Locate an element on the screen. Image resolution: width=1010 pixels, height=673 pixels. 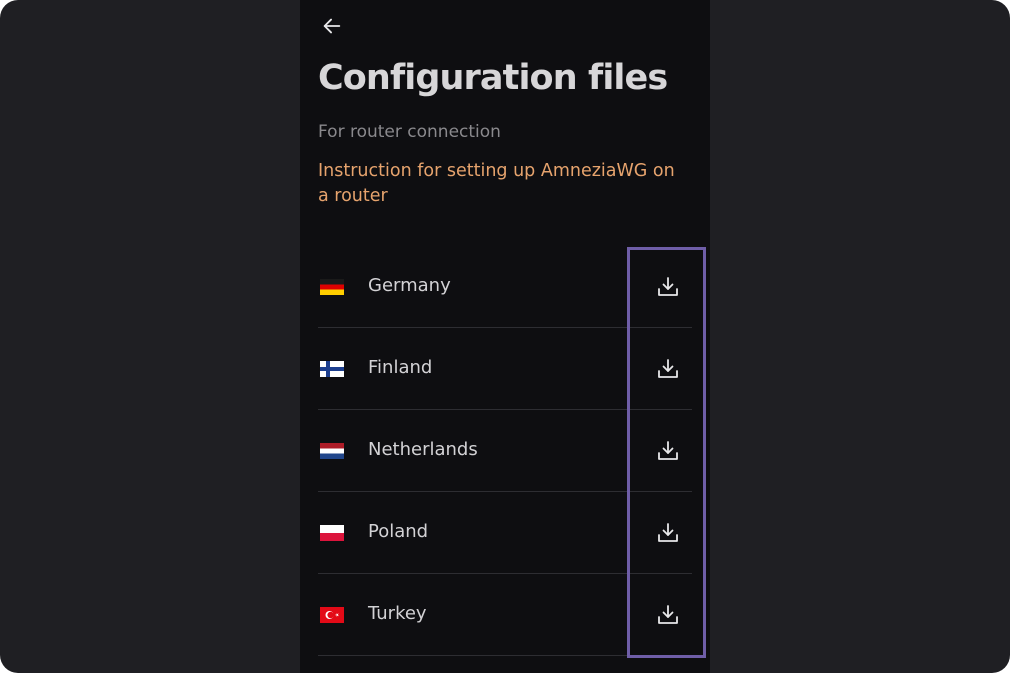
country-name: Poland is located at coordinates (398, 531).